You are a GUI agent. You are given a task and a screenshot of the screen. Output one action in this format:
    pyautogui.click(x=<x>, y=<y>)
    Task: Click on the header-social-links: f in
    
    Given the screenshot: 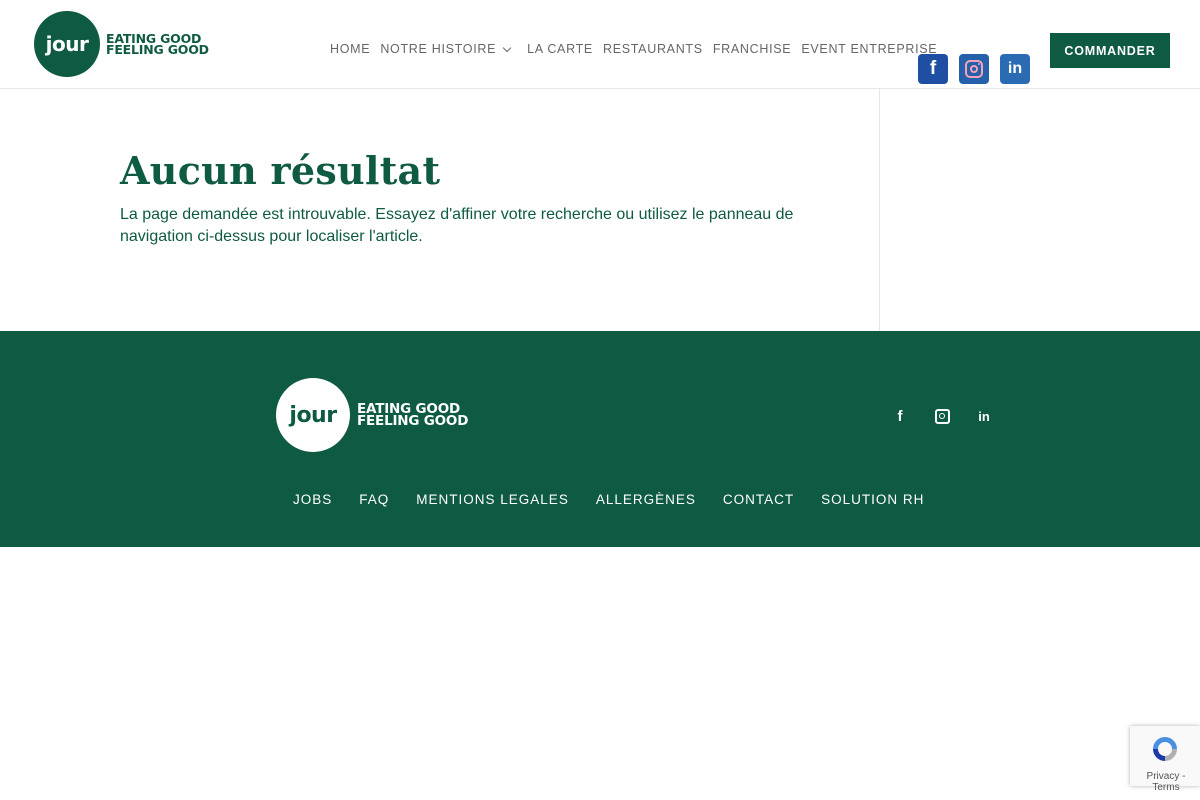 What is the action you would take?
    pyautogui.click(x=974, y=69)
    